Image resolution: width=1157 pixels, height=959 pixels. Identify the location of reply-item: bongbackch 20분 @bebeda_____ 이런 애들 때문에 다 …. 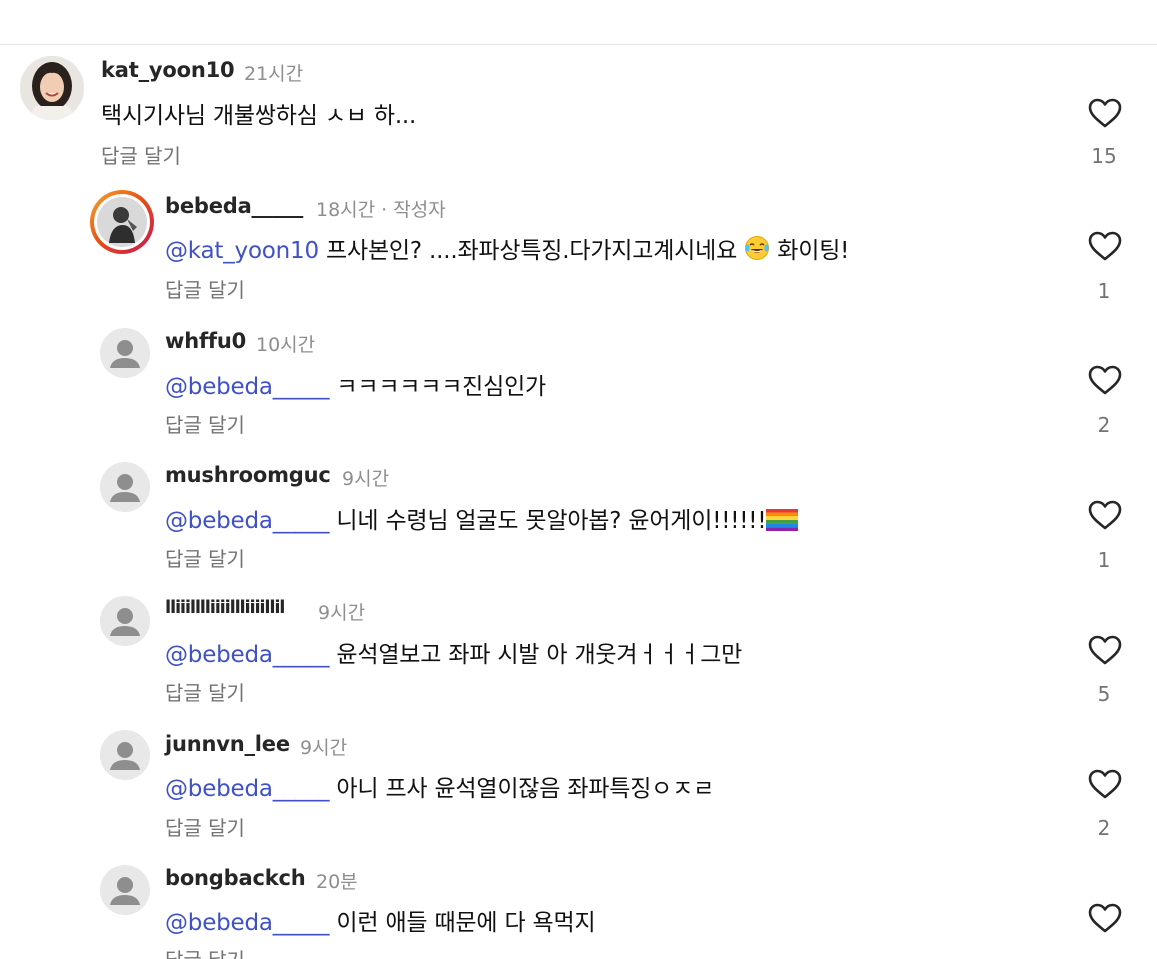
(578, 910).